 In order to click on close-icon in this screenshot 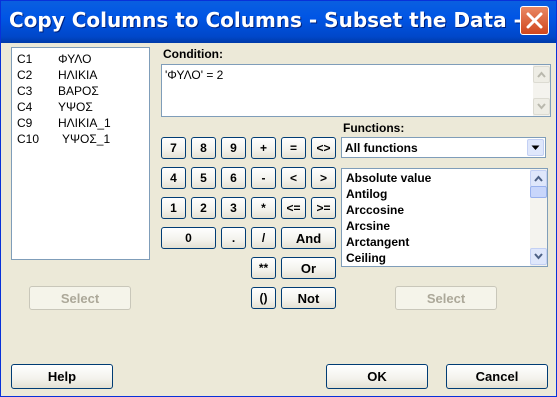, I will do `click(534, 20)`.